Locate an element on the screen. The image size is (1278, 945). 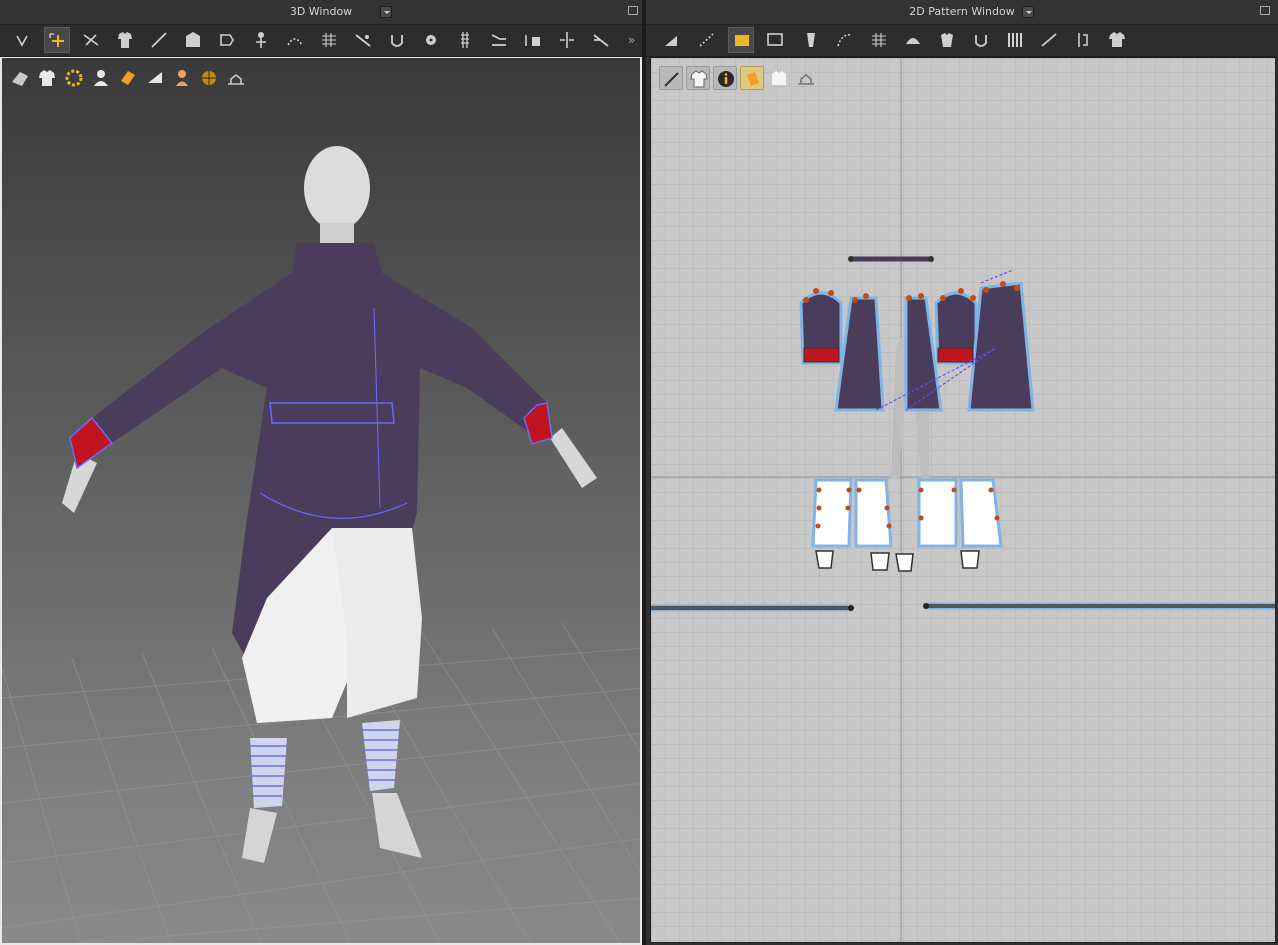
tack-icon is located at coordinates (91, 40).